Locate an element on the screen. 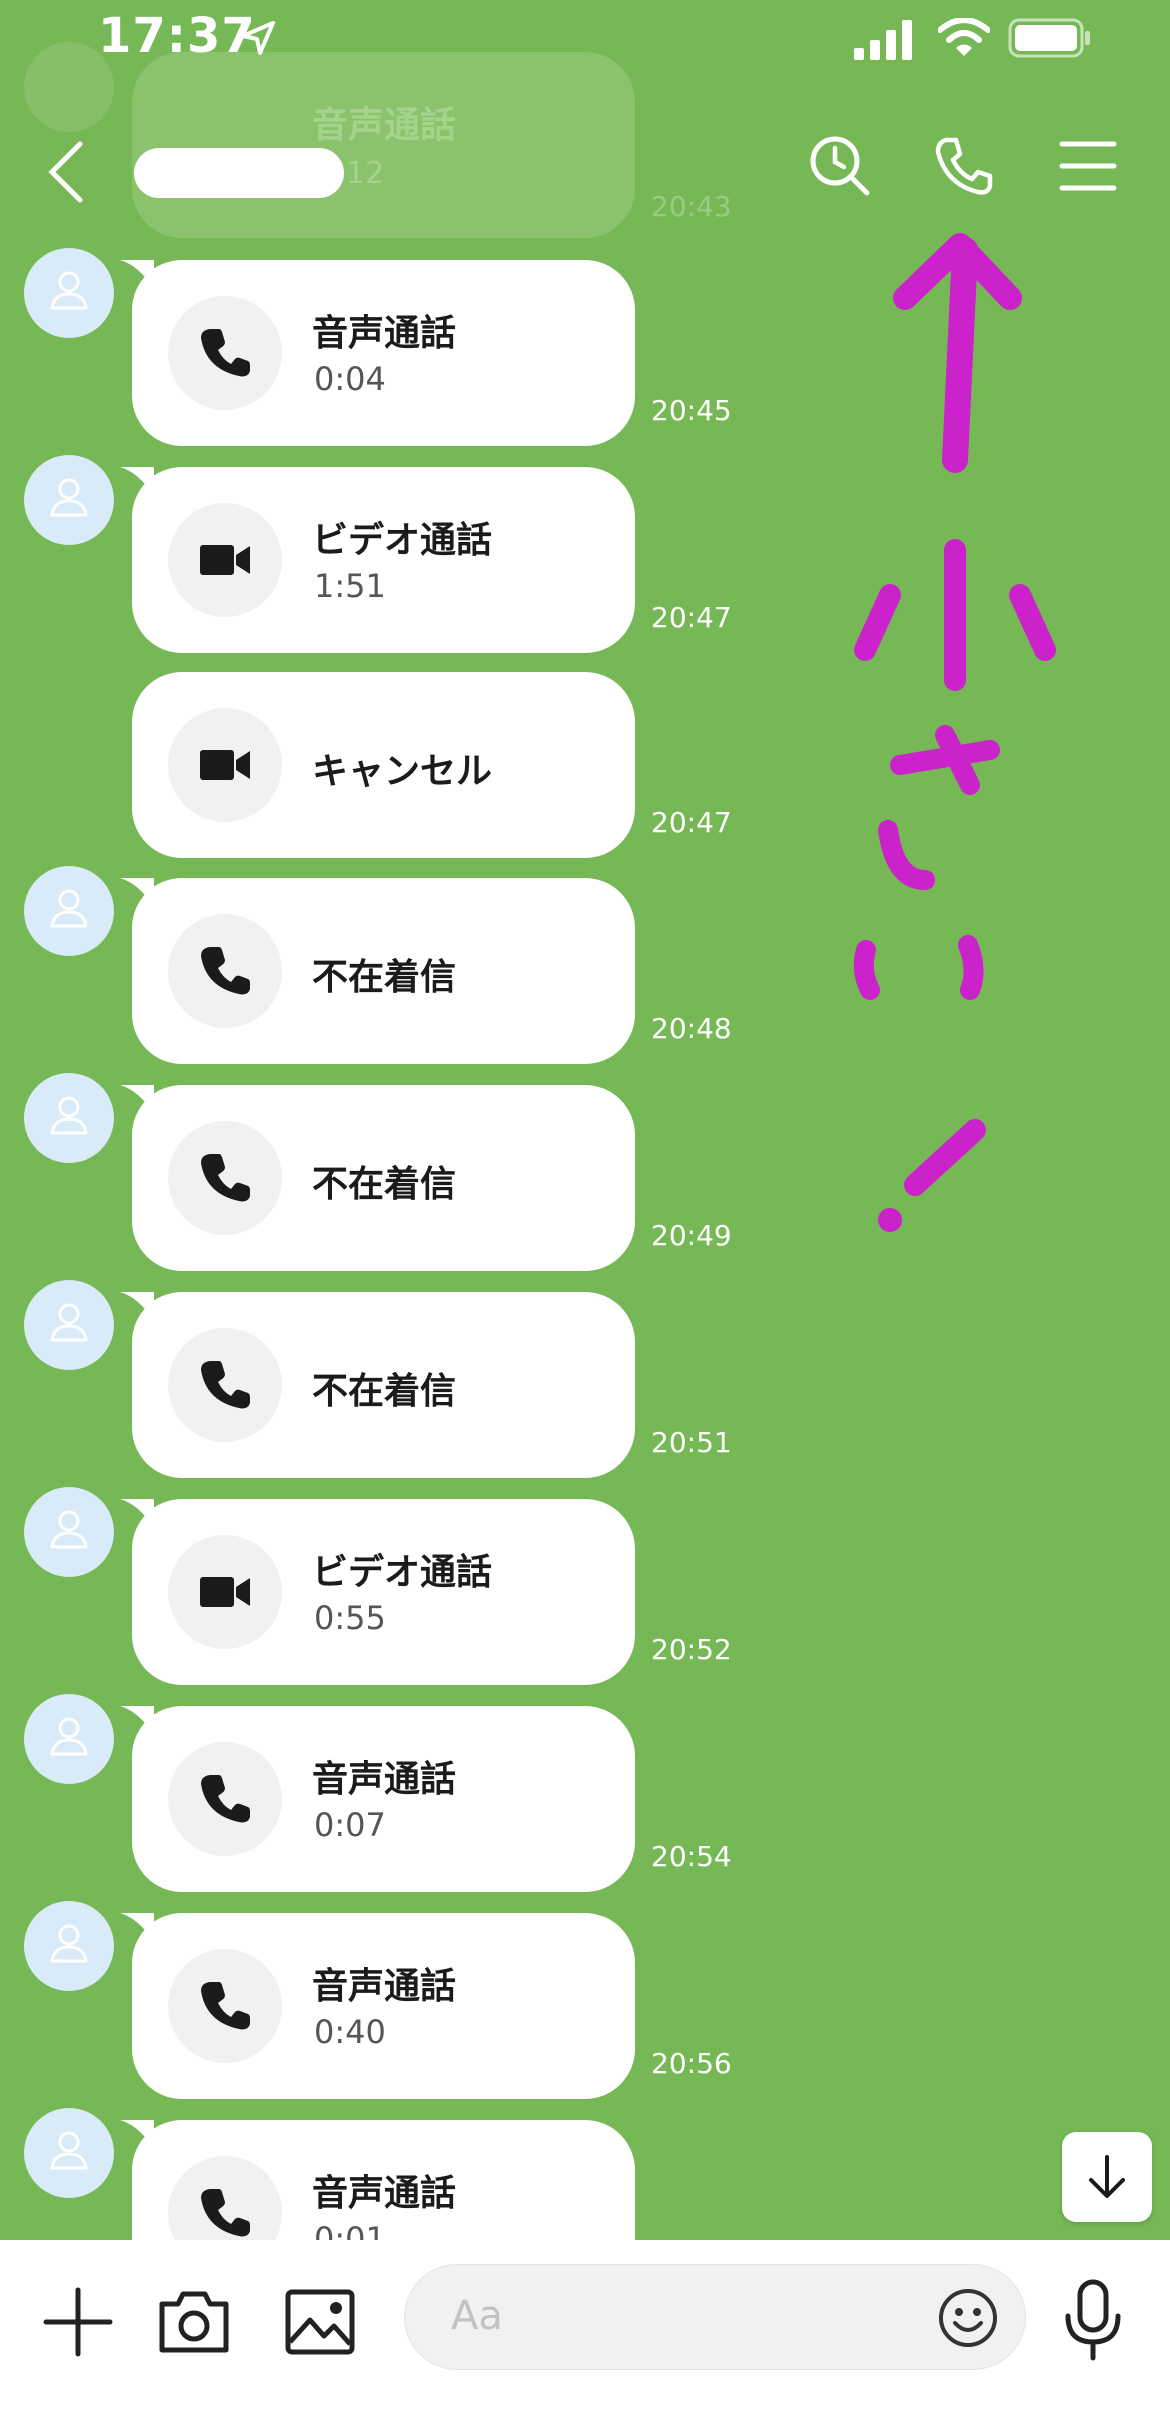 The image size is (1170, 2413). call-bubble: 音声通話 0:01 is located at coordinates (383, 2180).